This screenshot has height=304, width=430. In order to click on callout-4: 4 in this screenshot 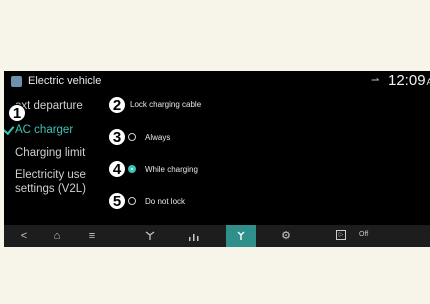, I will do `click(117, 169)`.